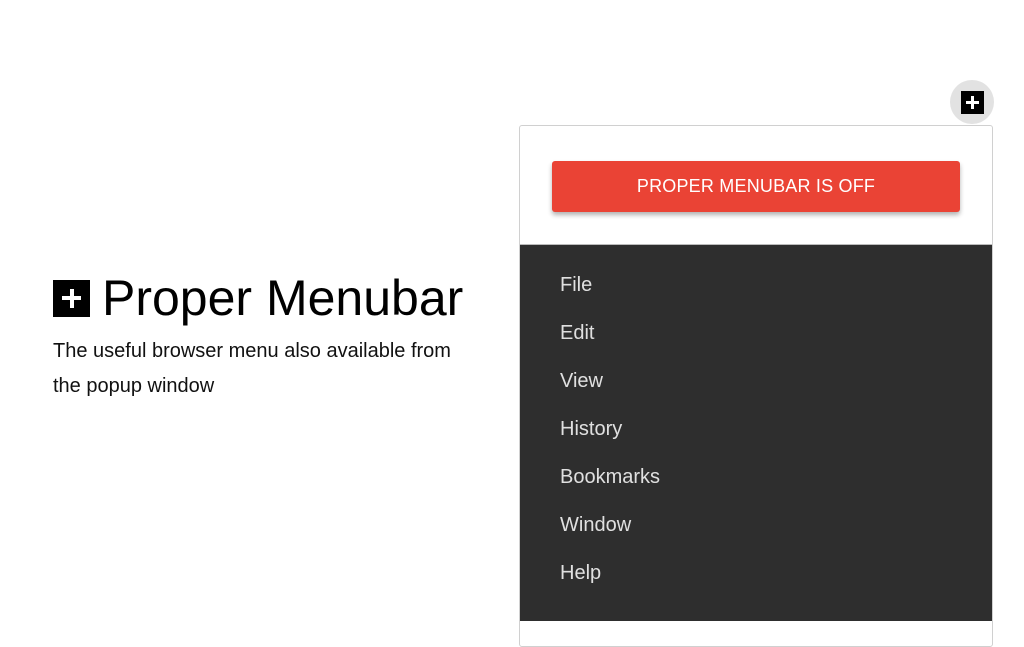 This screenshot has height=647, width=1024. I want to click on popup-header: PROPER MENUBAR IS OFF, so click(756, 185).